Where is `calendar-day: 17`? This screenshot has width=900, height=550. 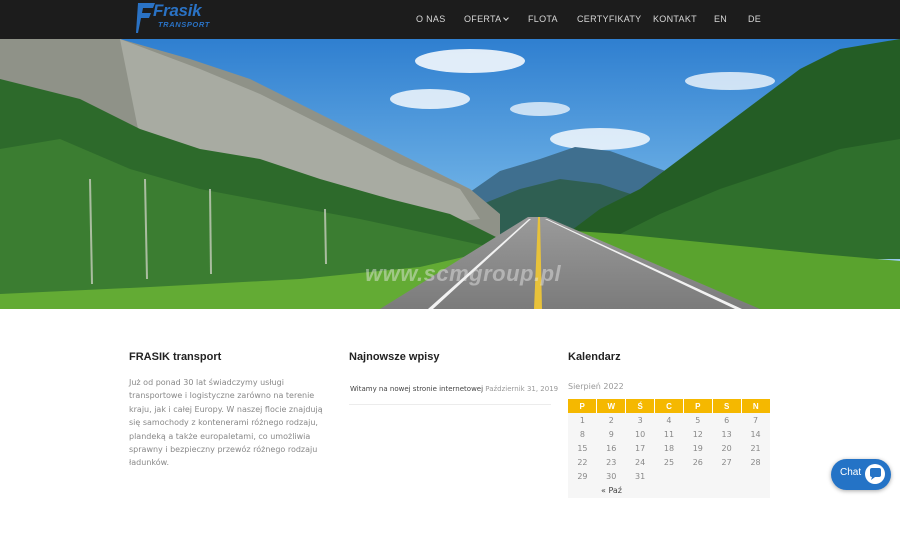
calendar-day: 17 is located at coordinates (640, 448).